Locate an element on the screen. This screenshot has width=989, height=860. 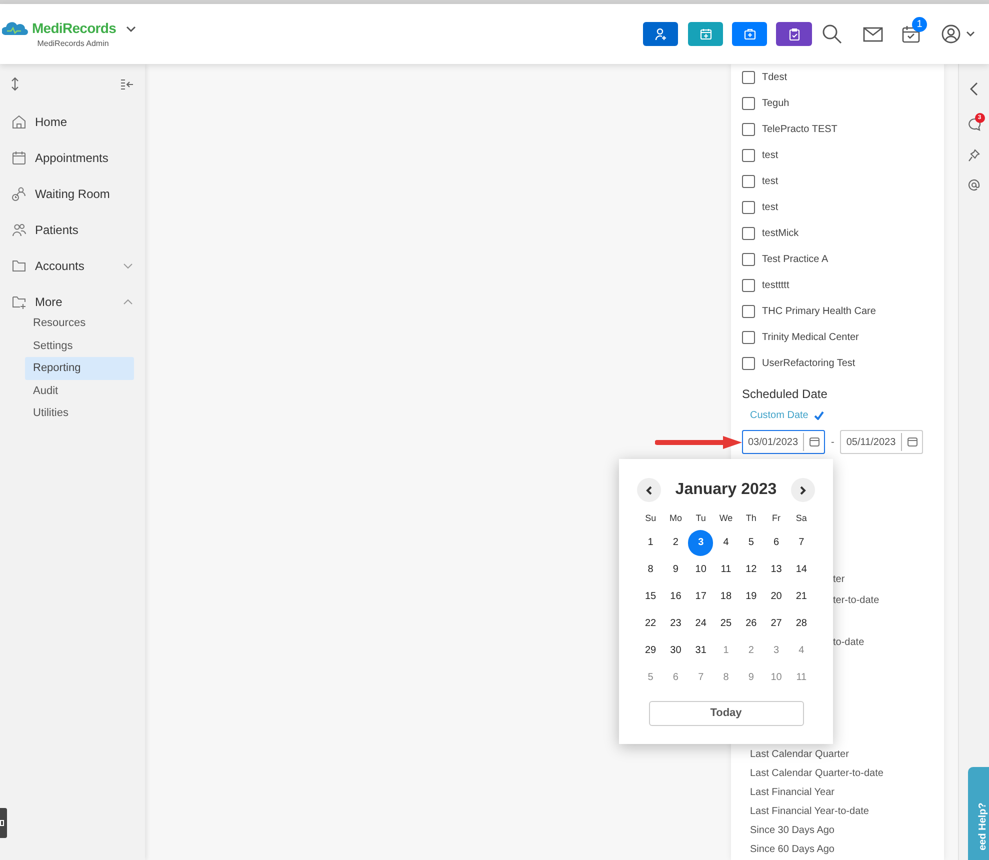
weekday-label: Sa is located at coordinates (801, 519).